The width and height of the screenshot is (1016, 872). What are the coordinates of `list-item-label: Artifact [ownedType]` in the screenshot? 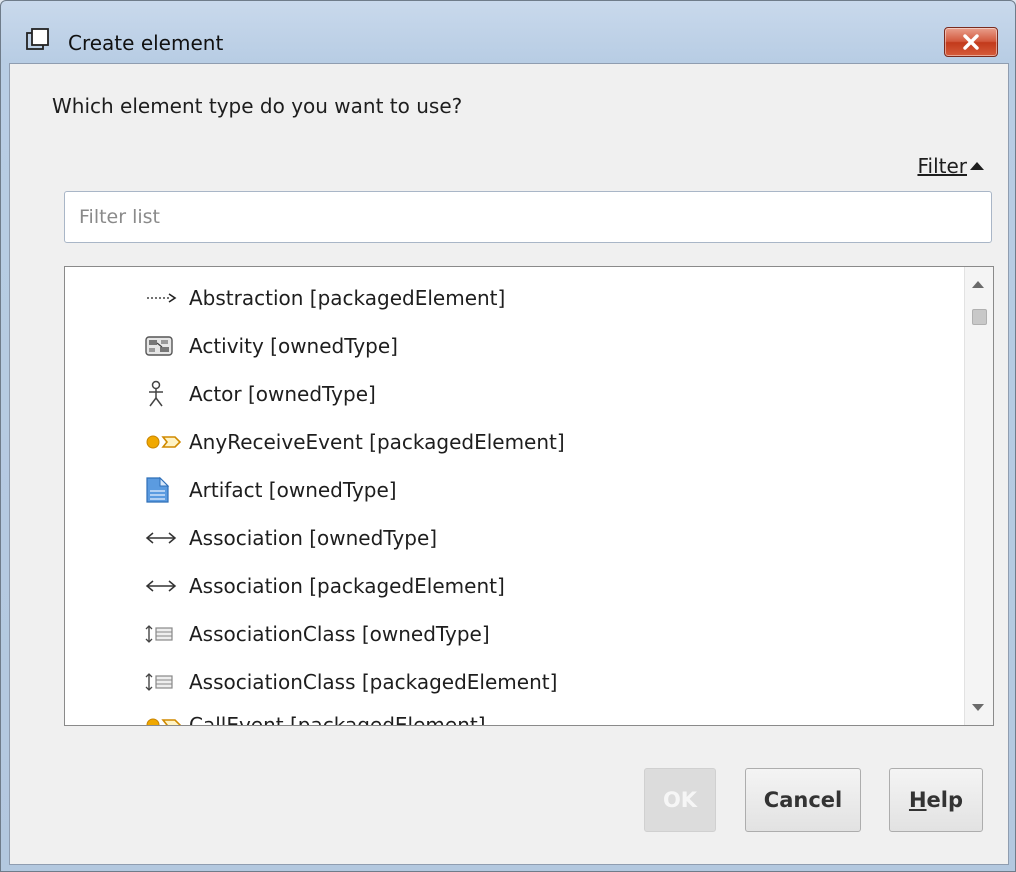 It's located at (293, 490).